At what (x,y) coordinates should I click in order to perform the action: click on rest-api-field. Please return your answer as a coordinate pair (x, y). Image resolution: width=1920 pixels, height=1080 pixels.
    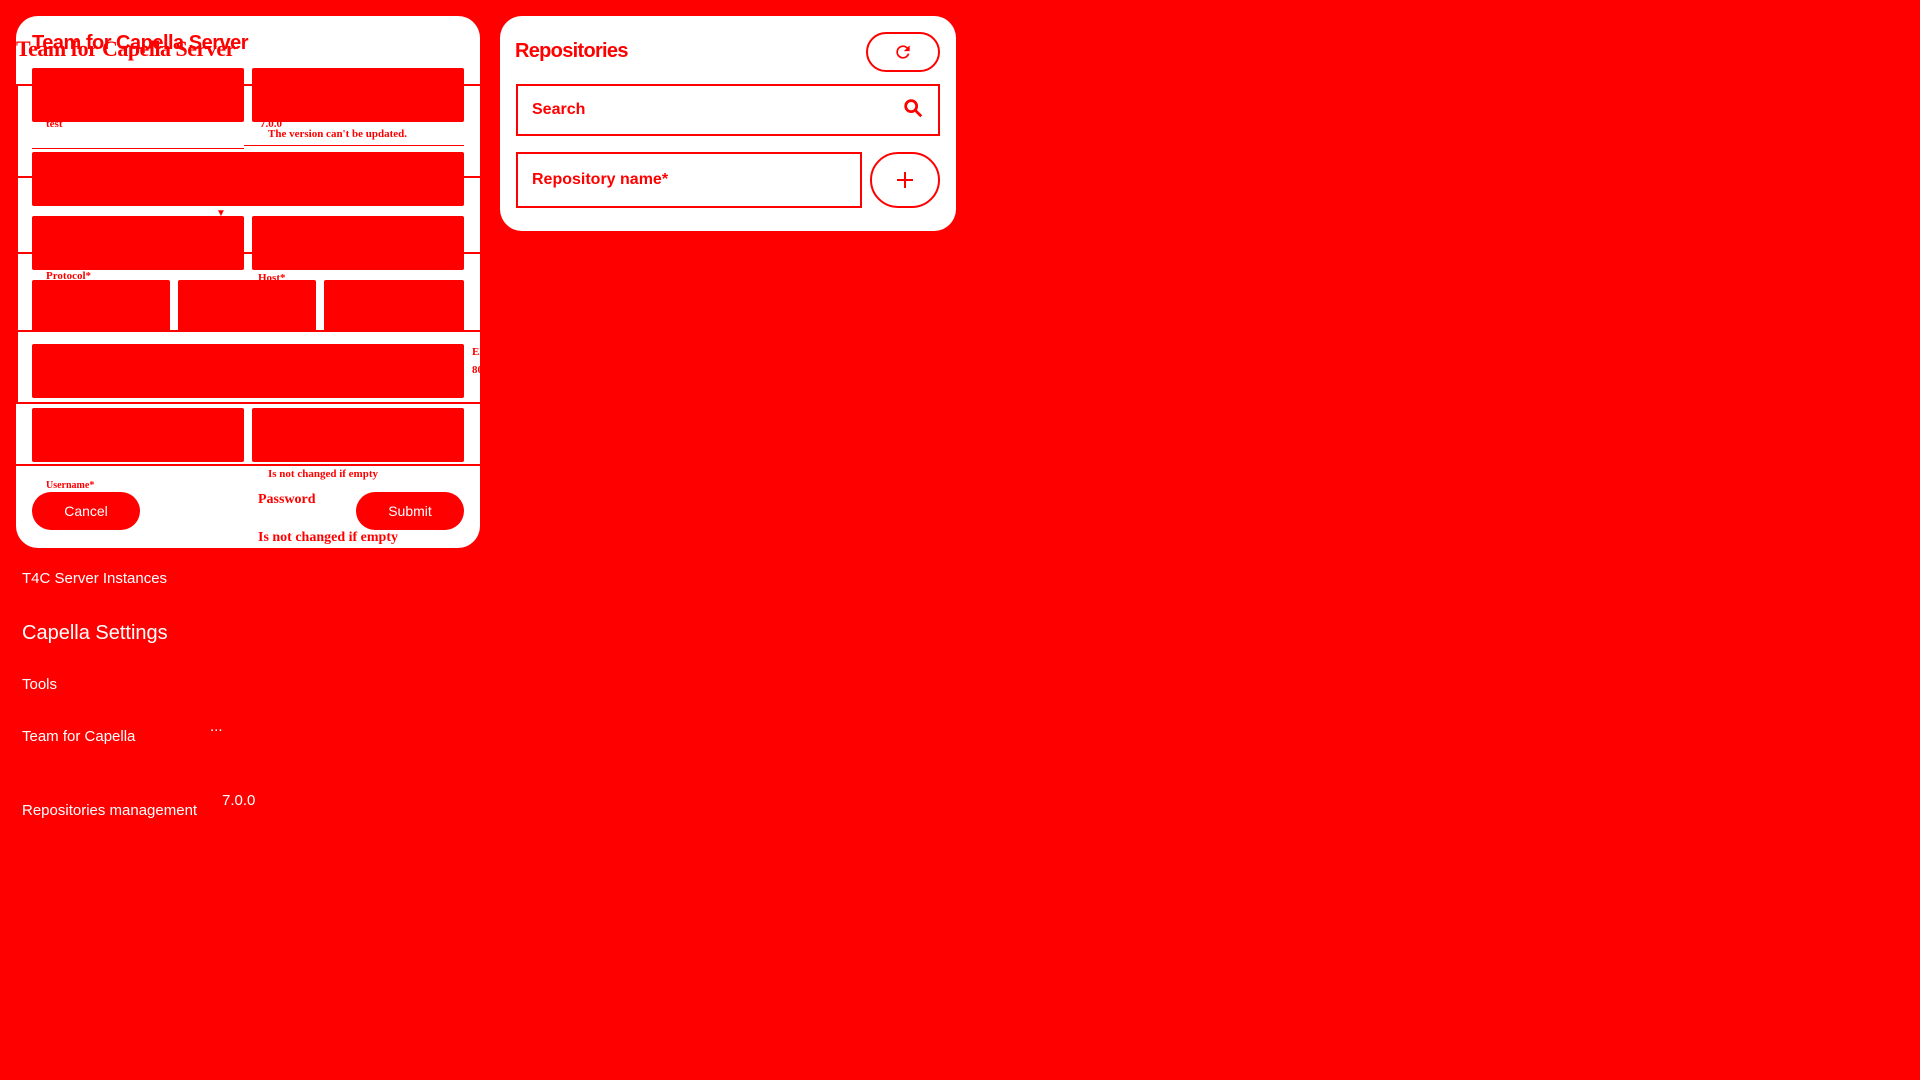
    Looking at the image, I should click on (248, 371).